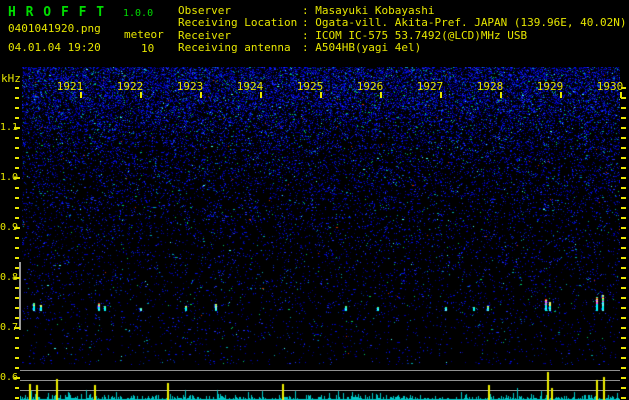 Image resolution: width=629 pixels, height=400 pixels. I want to click on echo-band-marker, so click(20, 296).